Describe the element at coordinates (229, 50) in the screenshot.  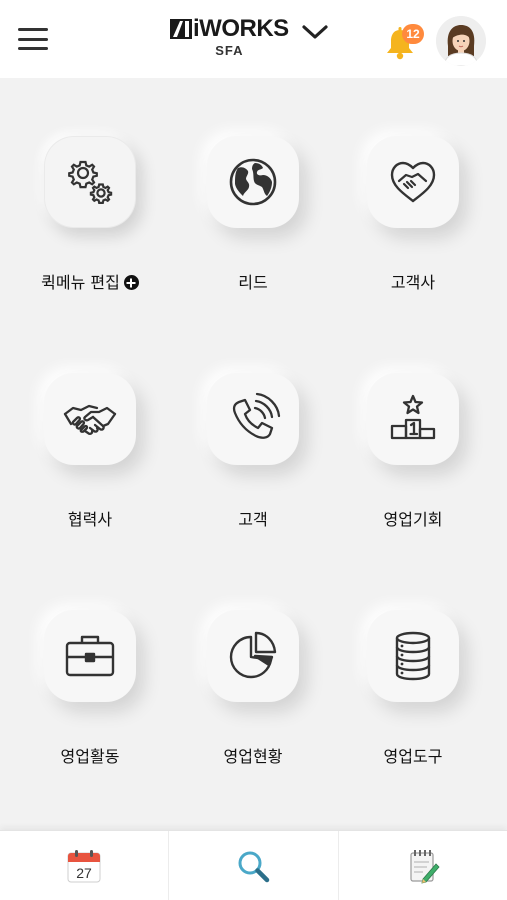
I see `logo-subtext: SFA` at that location.